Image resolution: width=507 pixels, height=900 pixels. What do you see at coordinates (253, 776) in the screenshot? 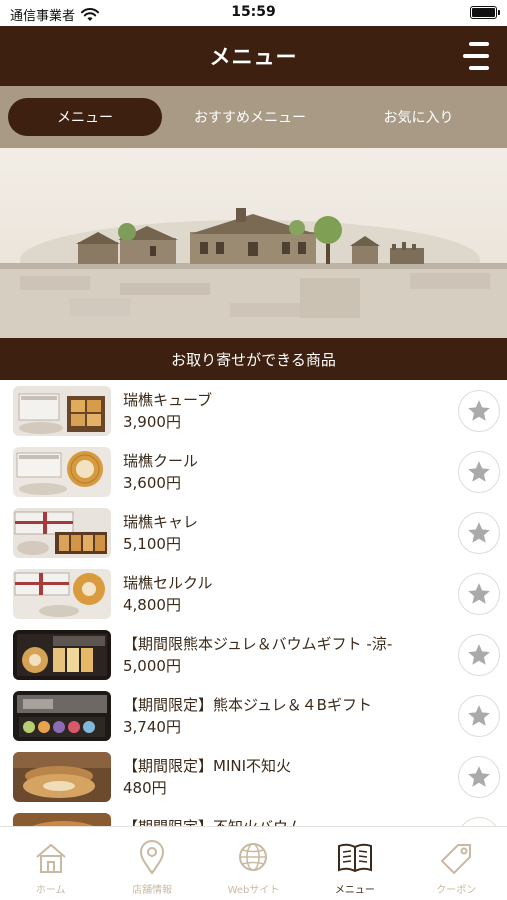
I see `product-item: 【期間限定】MINI不知火 480円` at bounding box center [253, 776].